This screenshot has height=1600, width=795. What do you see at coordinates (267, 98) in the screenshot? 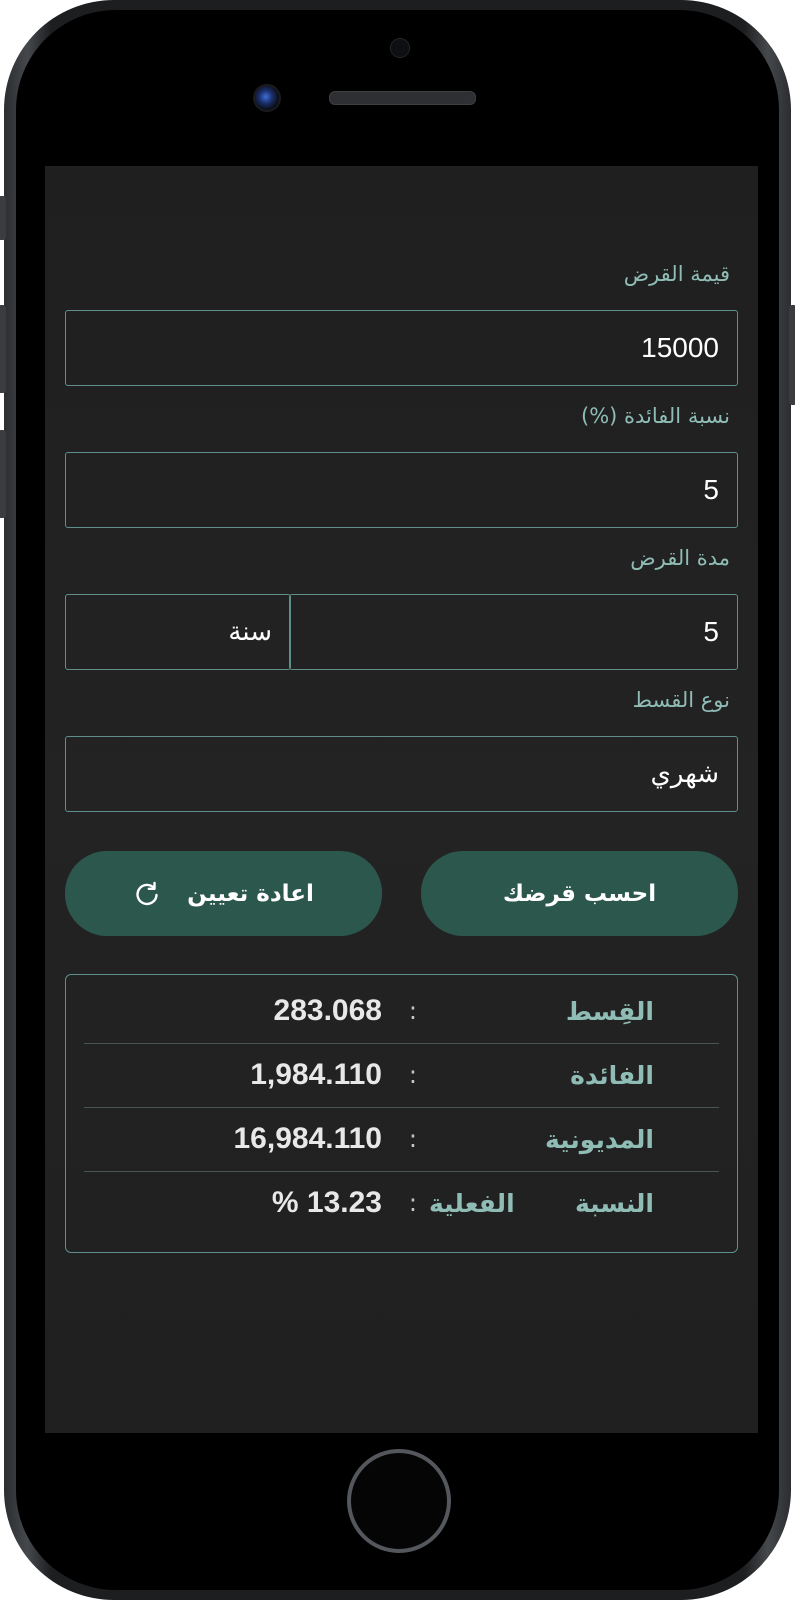
I see `front-camera-icon` at bounding box center [267, 98].